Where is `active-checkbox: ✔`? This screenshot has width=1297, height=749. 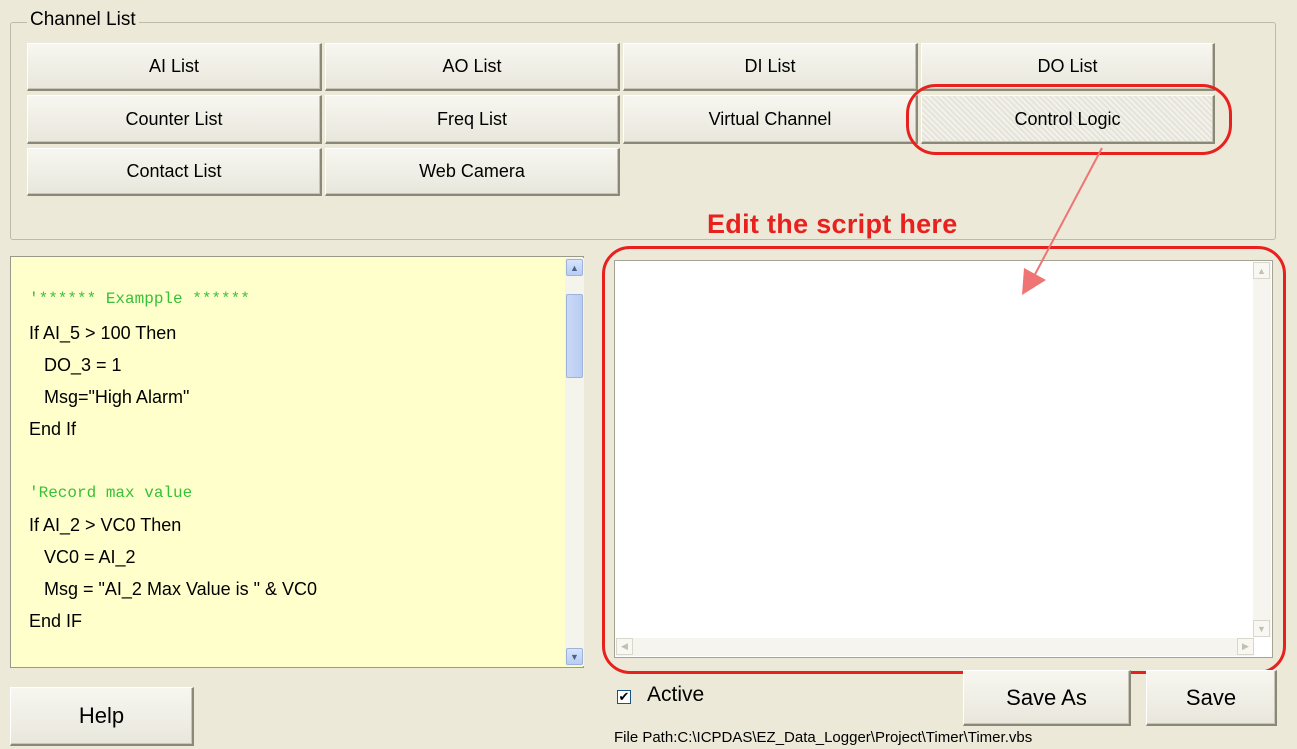 active-checkbox: ✔ is located at coordinates (624, 697).